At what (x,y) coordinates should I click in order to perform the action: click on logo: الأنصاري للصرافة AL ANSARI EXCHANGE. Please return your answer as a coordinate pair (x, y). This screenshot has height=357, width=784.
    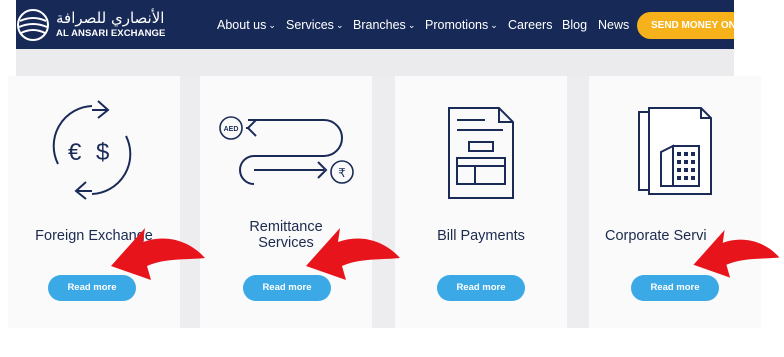
    Looking at the image, I should click on (91, 25).